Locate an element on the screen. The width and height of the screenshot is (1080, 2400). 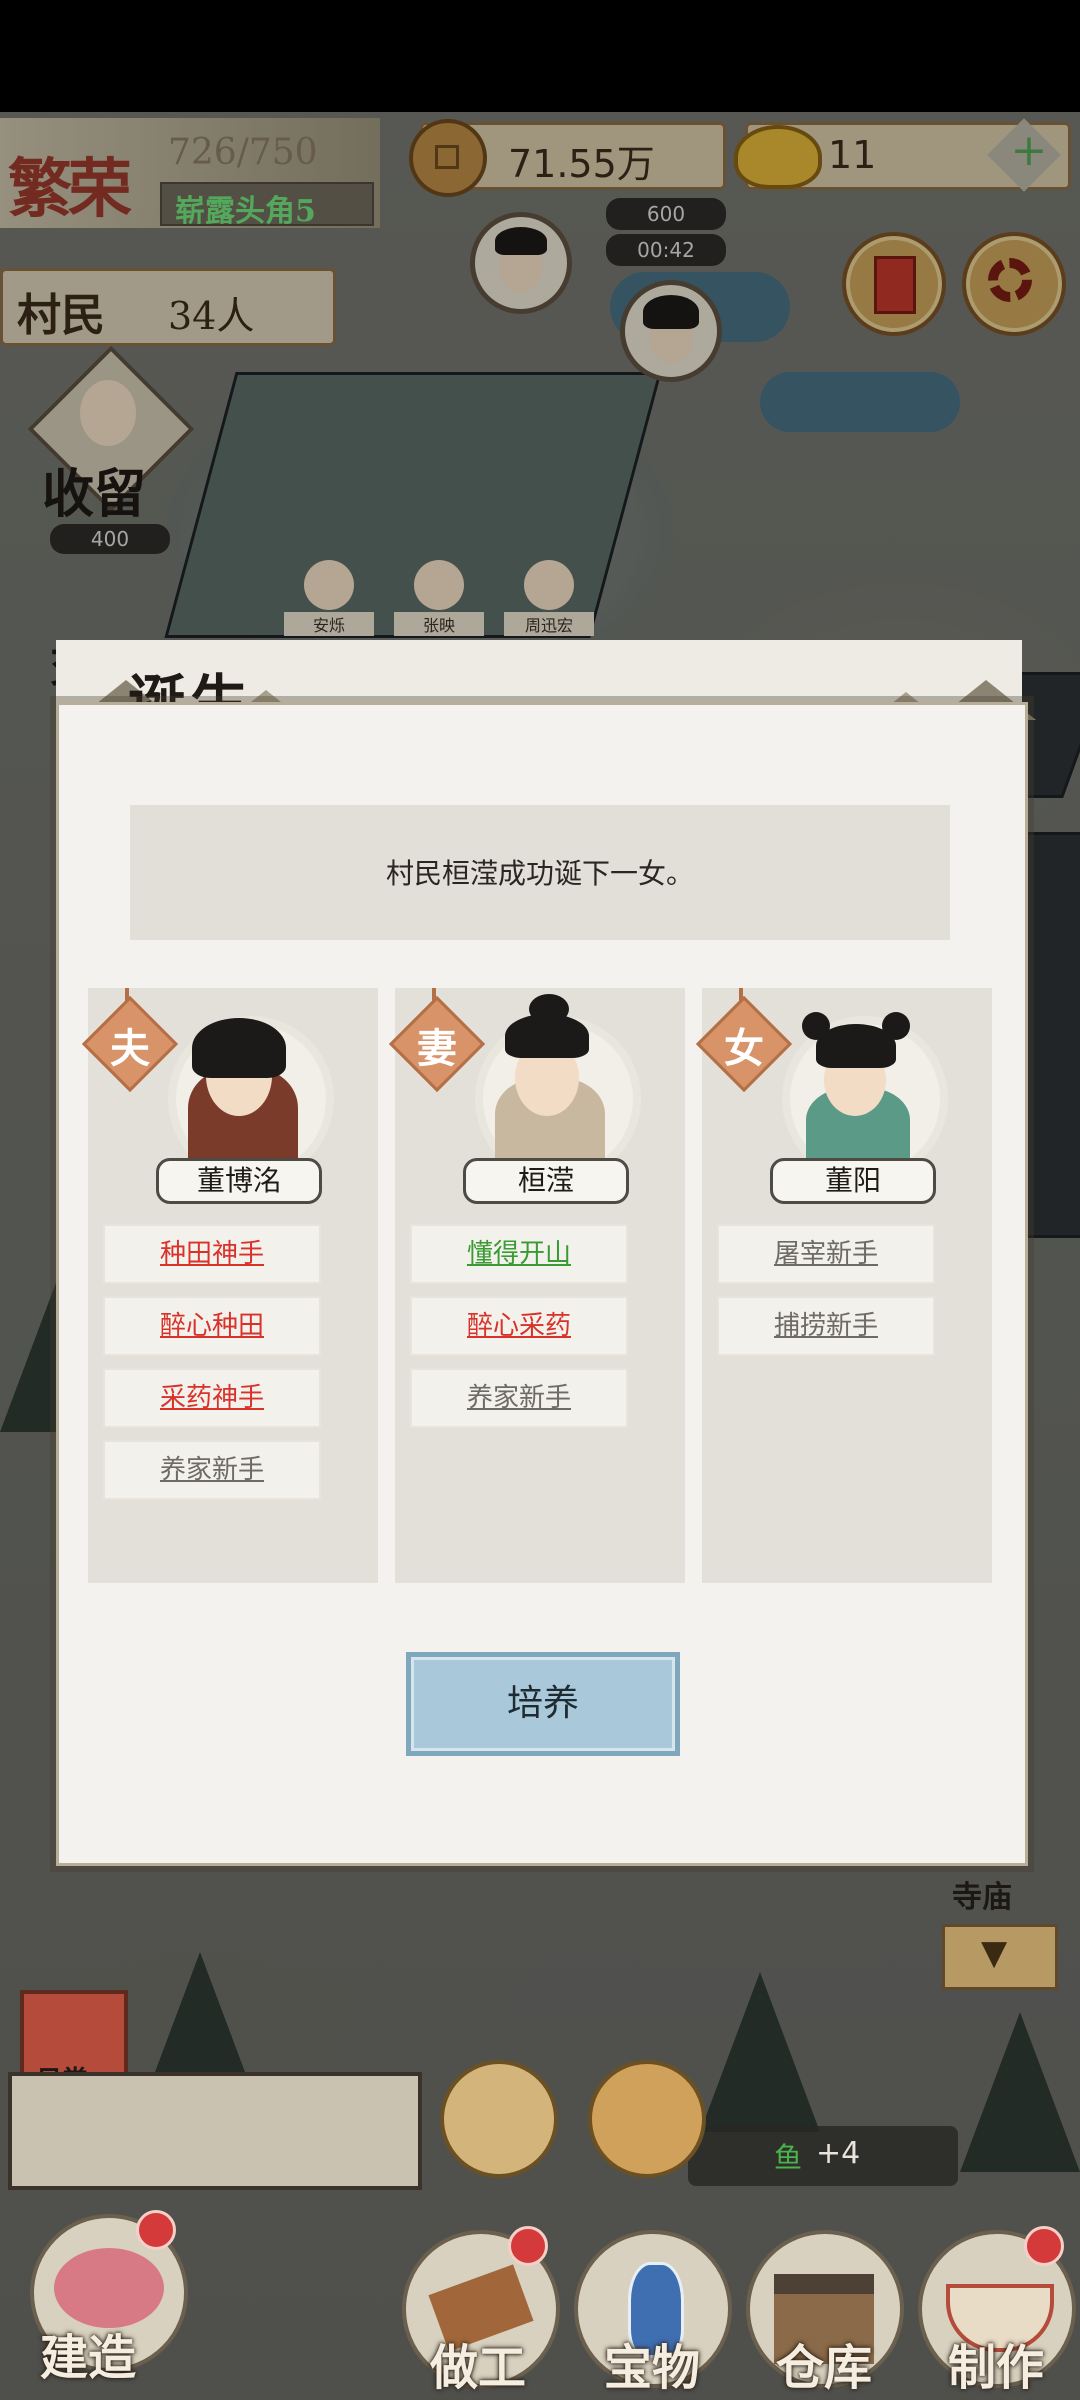
build-label: 建造 is located at coordinates (88, 2353).